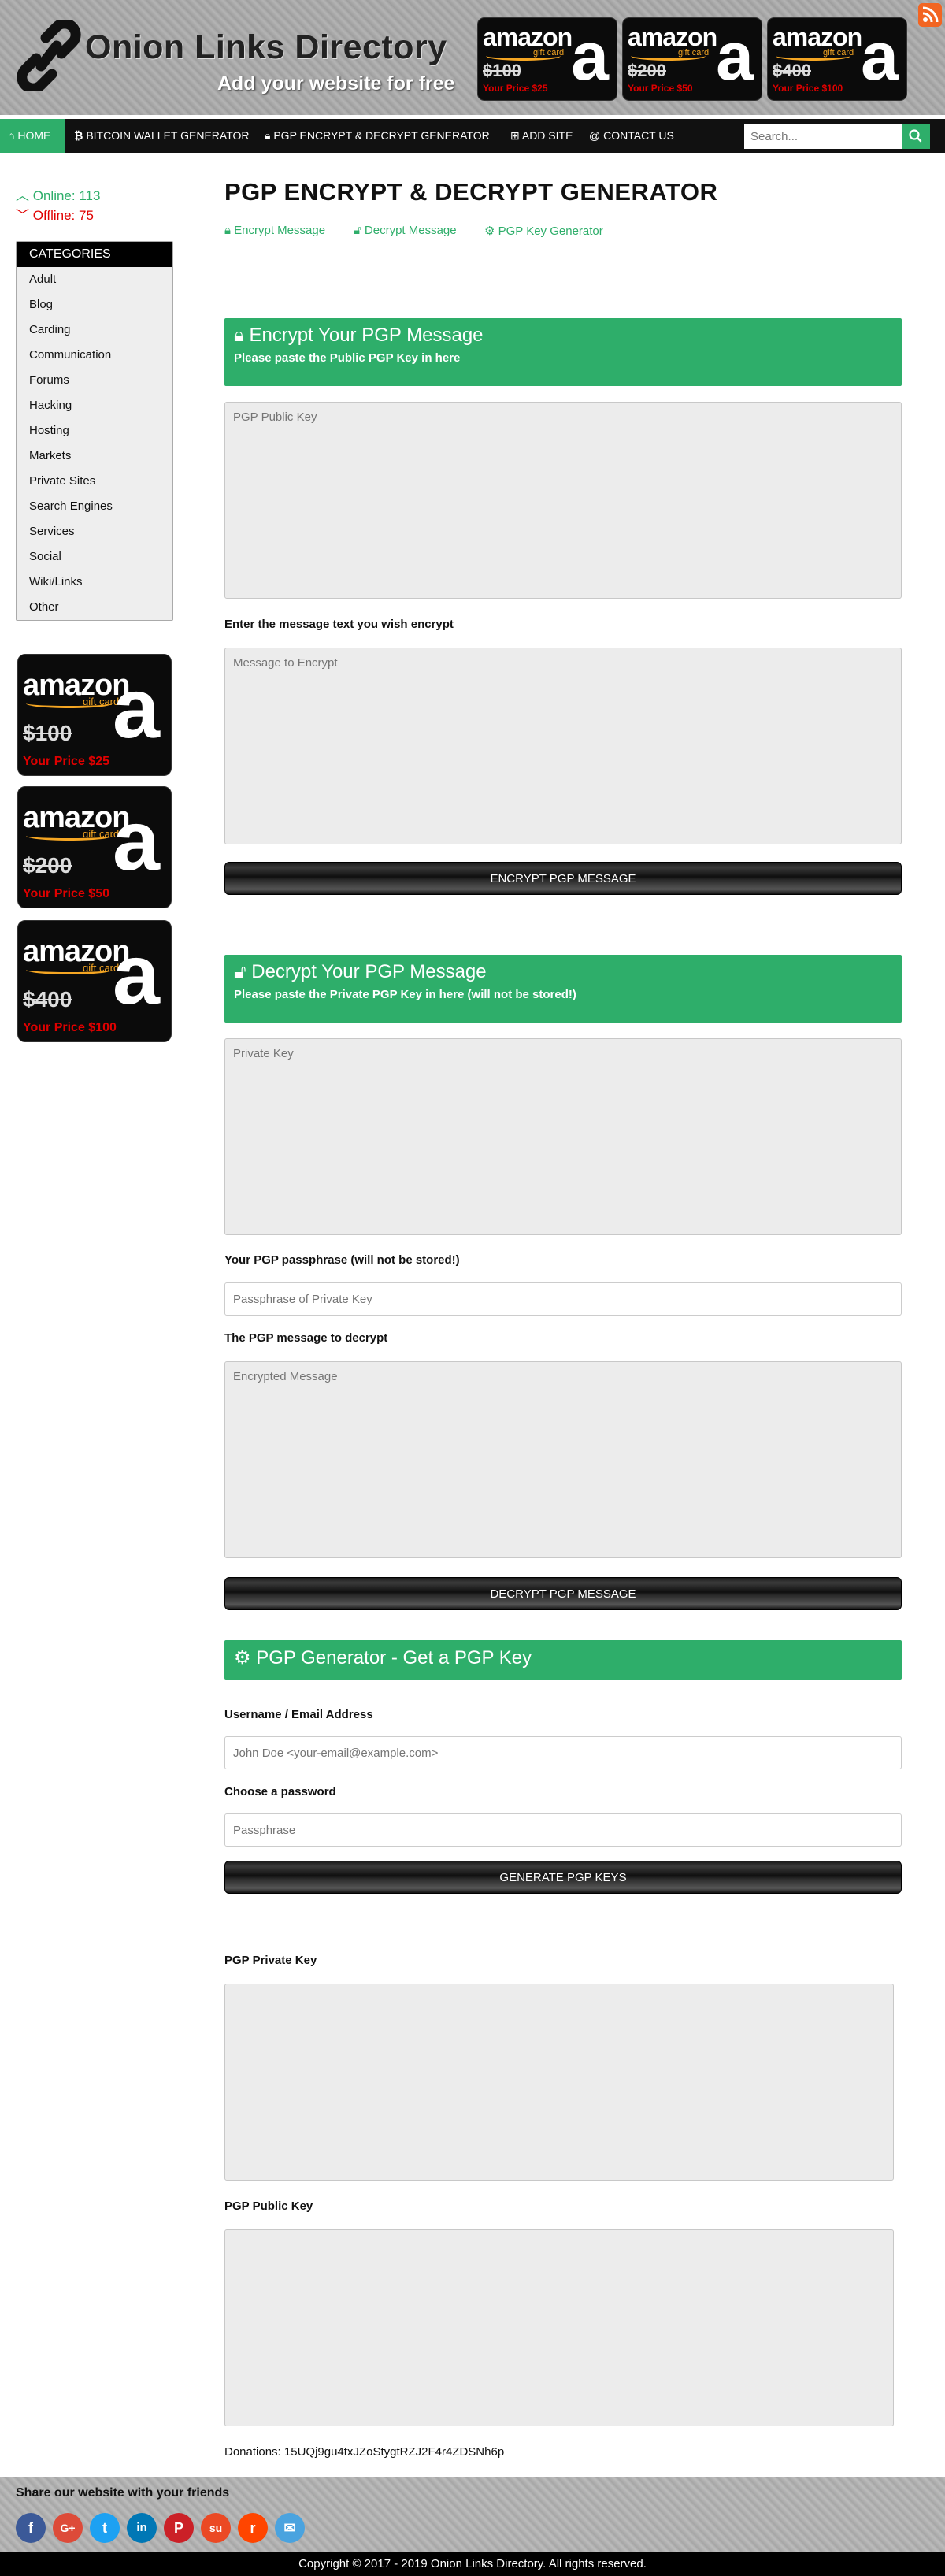  Describe the element at coordinates (266, 47) in the screenshot. I see `site-title: Onion Links Directory` at that location.